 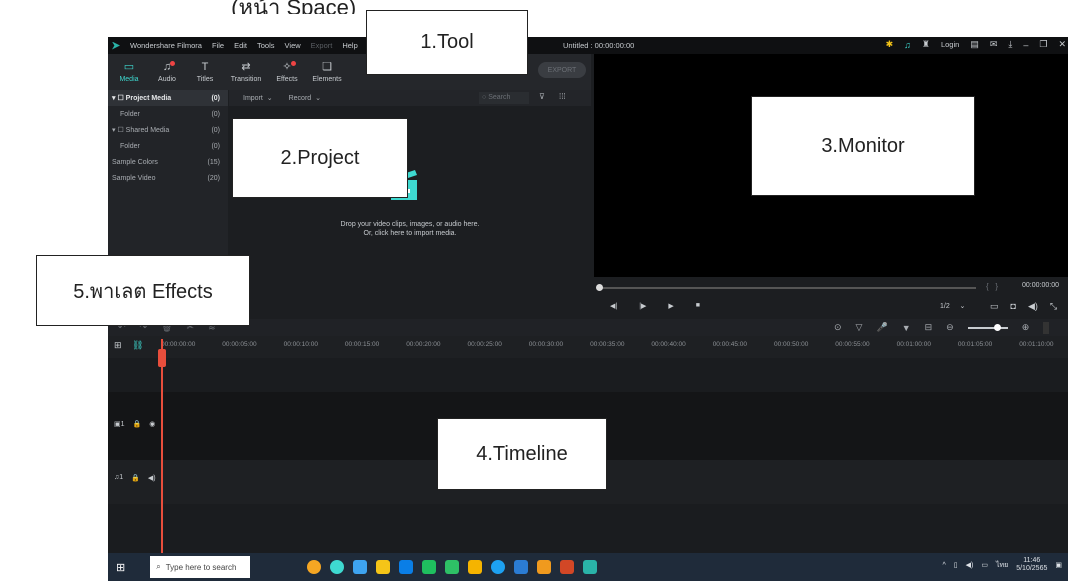 I want to click on playhead-handle, so click(x=162, y=358).